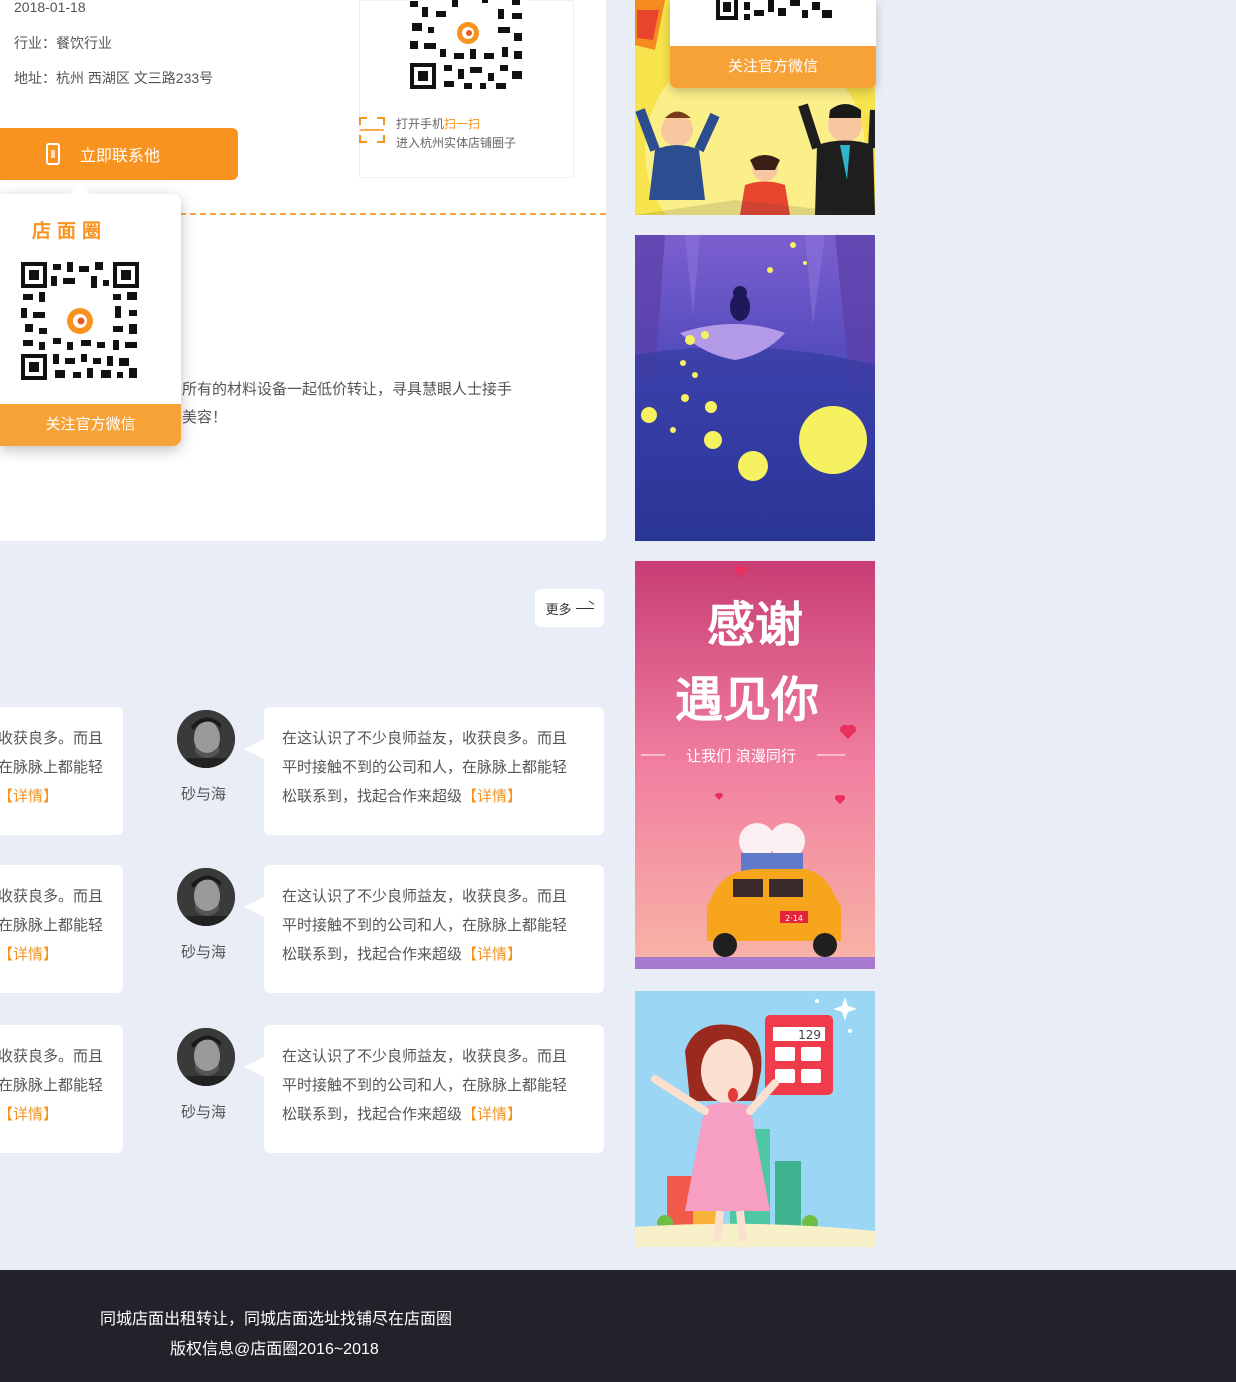 Image resolution: width=1236 pixels, height=1382 pixels. Describe the element at coordinates (584, 608) in the screenshot. I see `arrow-right-icon` at that location.